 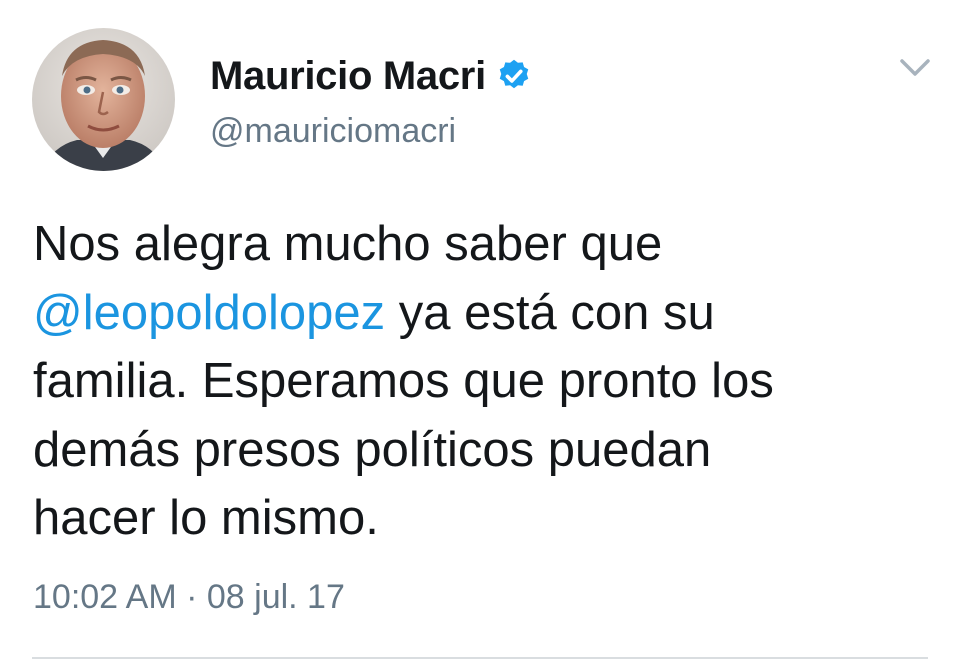 I want to click on tweet-time: 10:02 AM, so click(x=105, y=597).